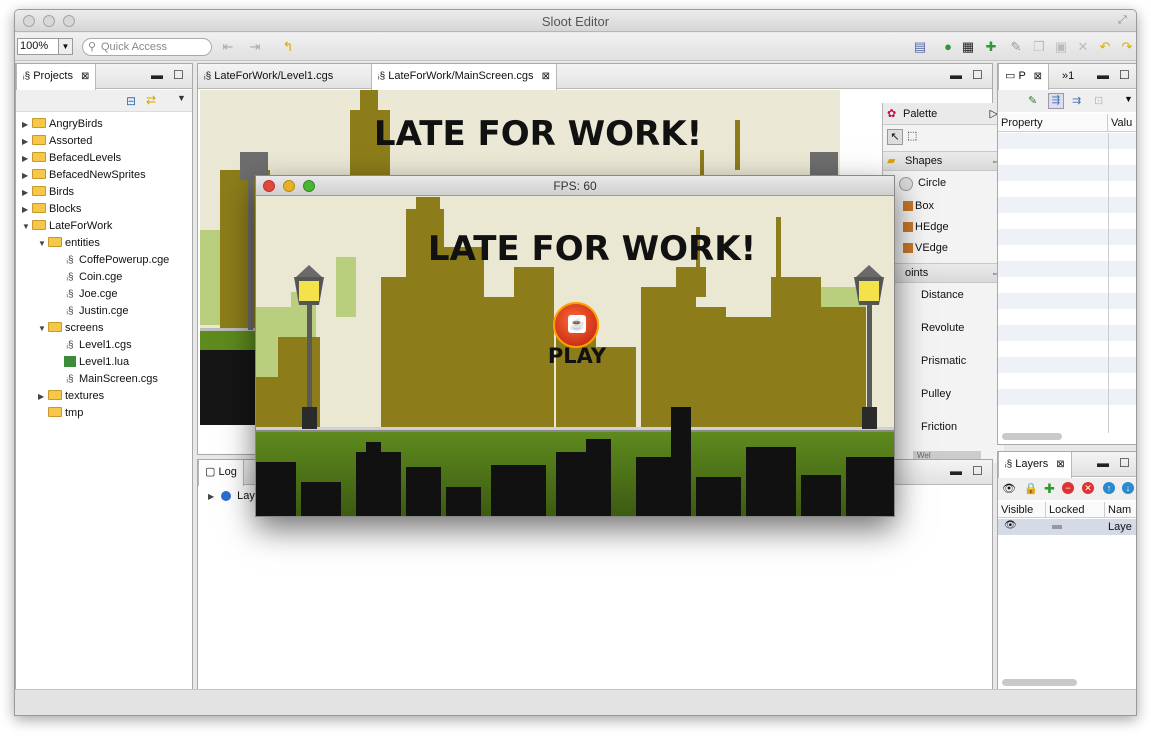  Describe the element at coordinates (95, 379) in the screenshot. I see `tree-item: ᵢ§ MainScreen.cgs` at that location.